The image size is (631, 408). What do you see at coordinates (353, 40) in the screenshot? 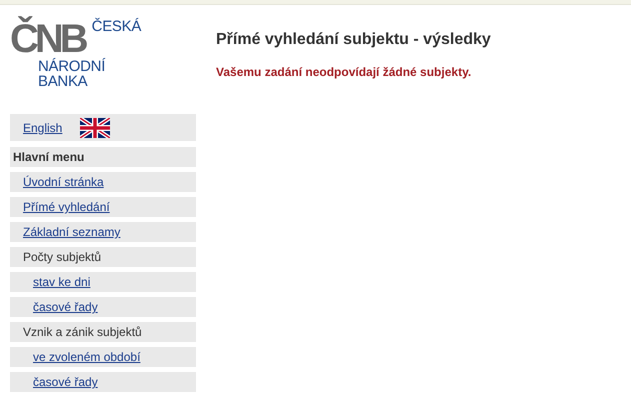
I see `page-title: Přímé vyhledání subjektu - výsledky` at bounding box center [353, 40].